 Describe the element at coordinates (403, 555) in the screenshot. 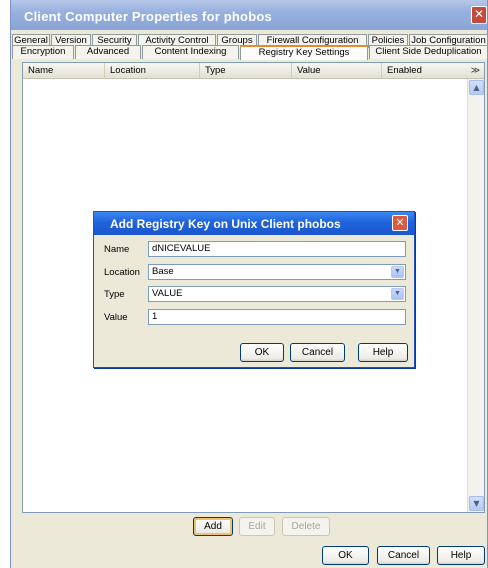

I see `cancel-button: Cancel` at that location.